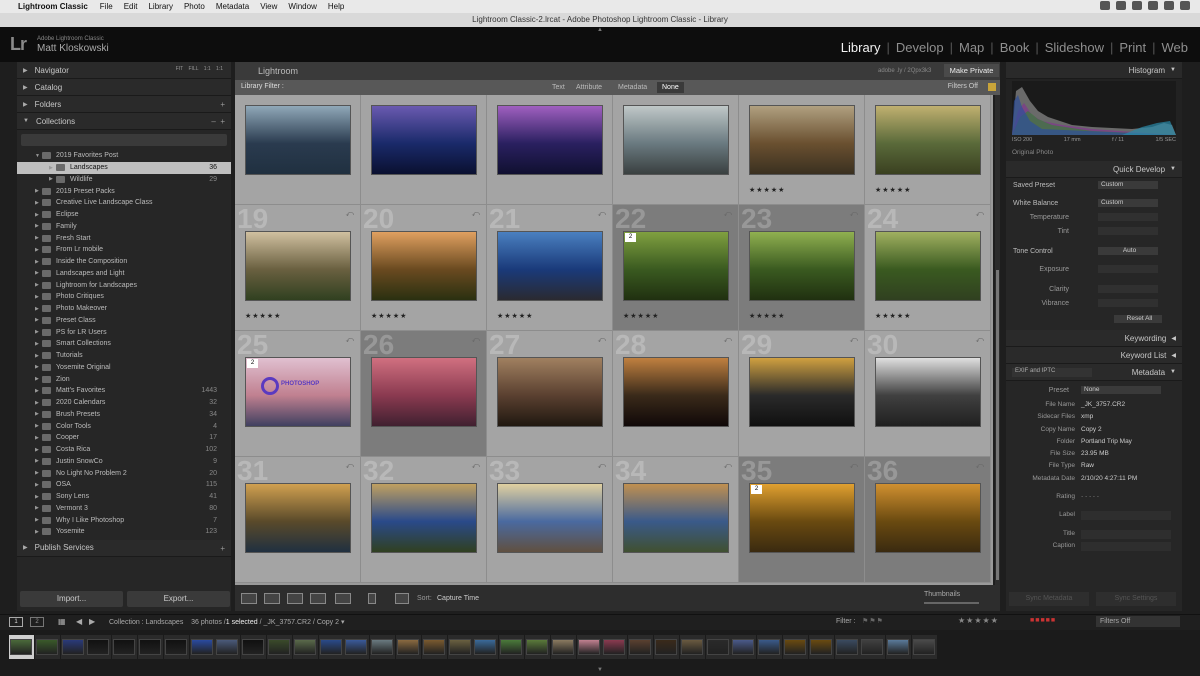 The image size is (1200, 676). What do you see at coordinates (1105, 5) in the screenshot?
I see `creative-cloud-icon` at bounding box center [1105, 5].